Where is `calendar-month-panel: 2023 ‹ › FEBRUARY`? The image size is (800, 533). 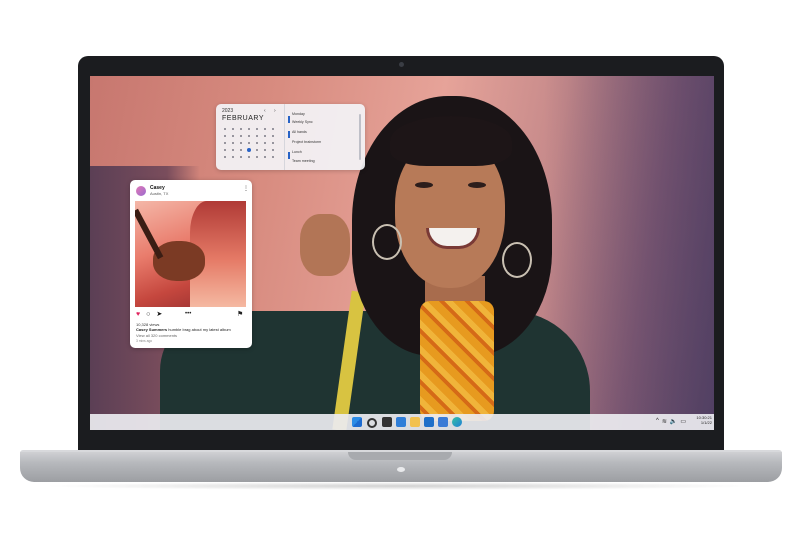 calendar-month-panel: 2023 ‹ › FEBRUARY is located at coordinates (250, 137).